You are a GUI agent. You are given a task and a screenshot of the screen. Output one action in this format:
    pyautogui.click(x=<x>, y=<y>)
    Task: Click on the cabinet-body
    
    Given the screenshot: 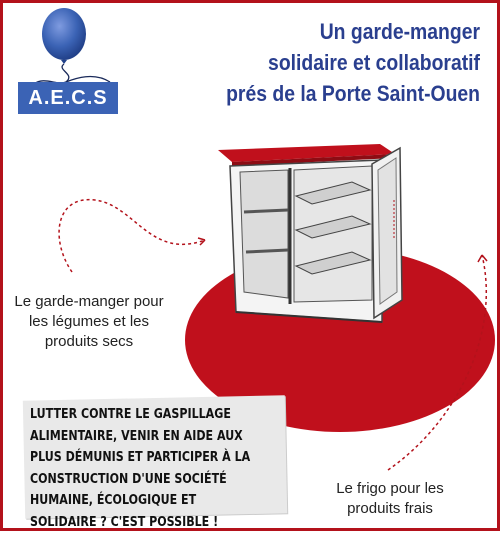 What is the action you would take?
    pyautogui.click(x=306, y=241)
    